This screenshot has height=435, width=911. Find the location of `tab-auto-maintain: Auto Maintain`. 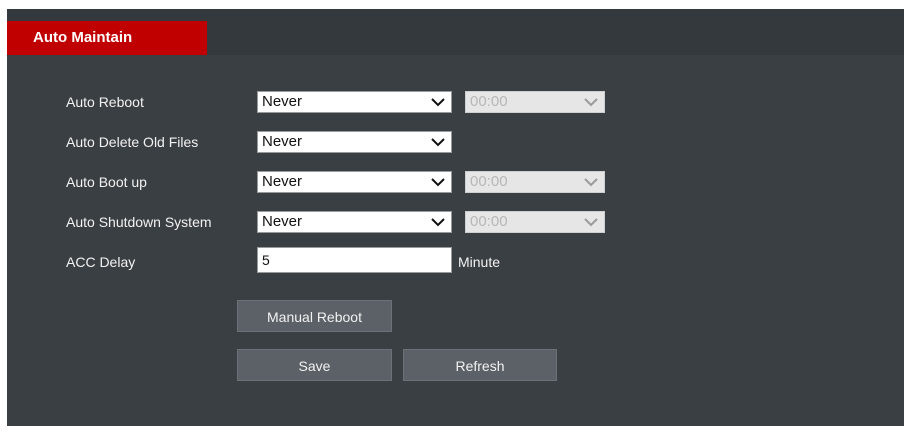

tab-auto-maintain: Auto Maintain is located at coordinates (107, 38).